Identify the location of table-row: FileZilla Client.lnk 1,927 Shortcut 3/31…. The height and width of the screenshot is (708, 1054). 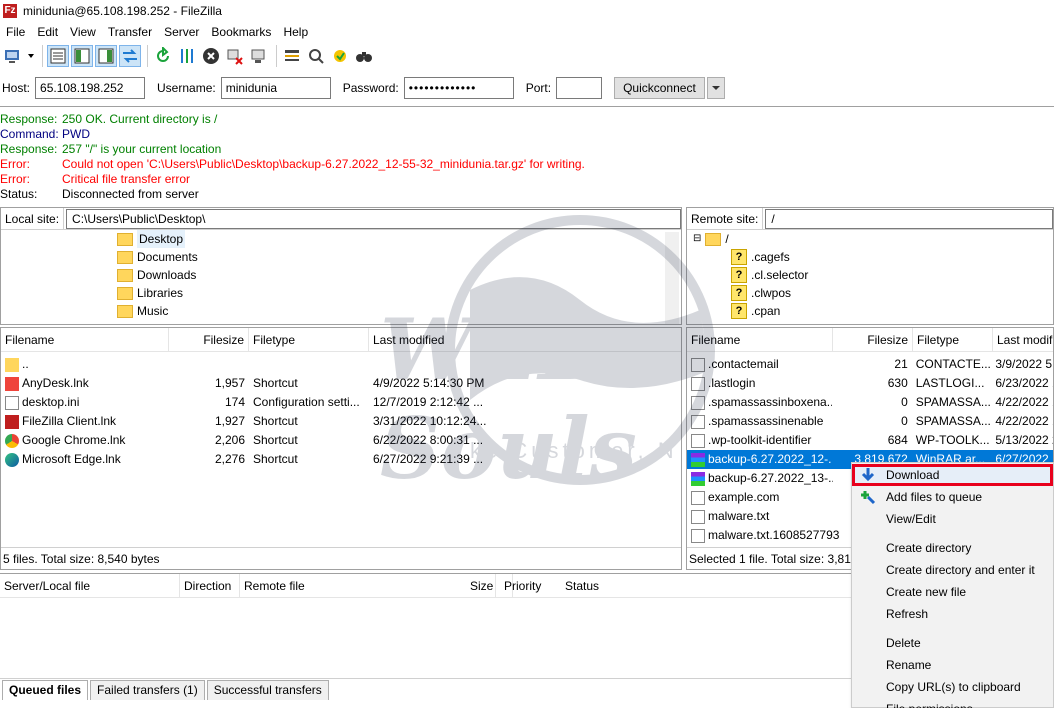
(341, 421).